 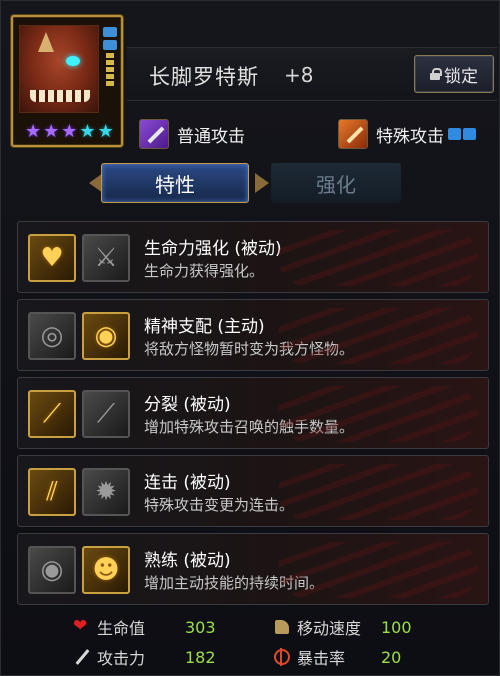 I want to click on special-attack: 特殊攻击, so click(x=407, y=134).